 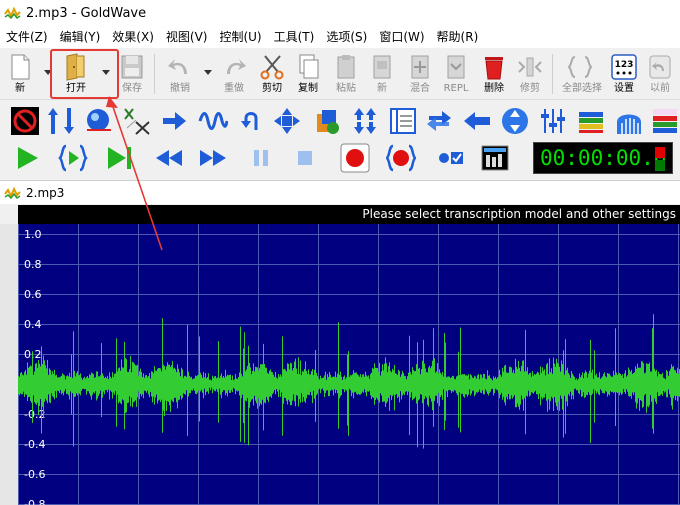 What do you see at coordinates (20, 88) in the screenshot?
I see `new-label: 新` at bounding box center [20, 88].